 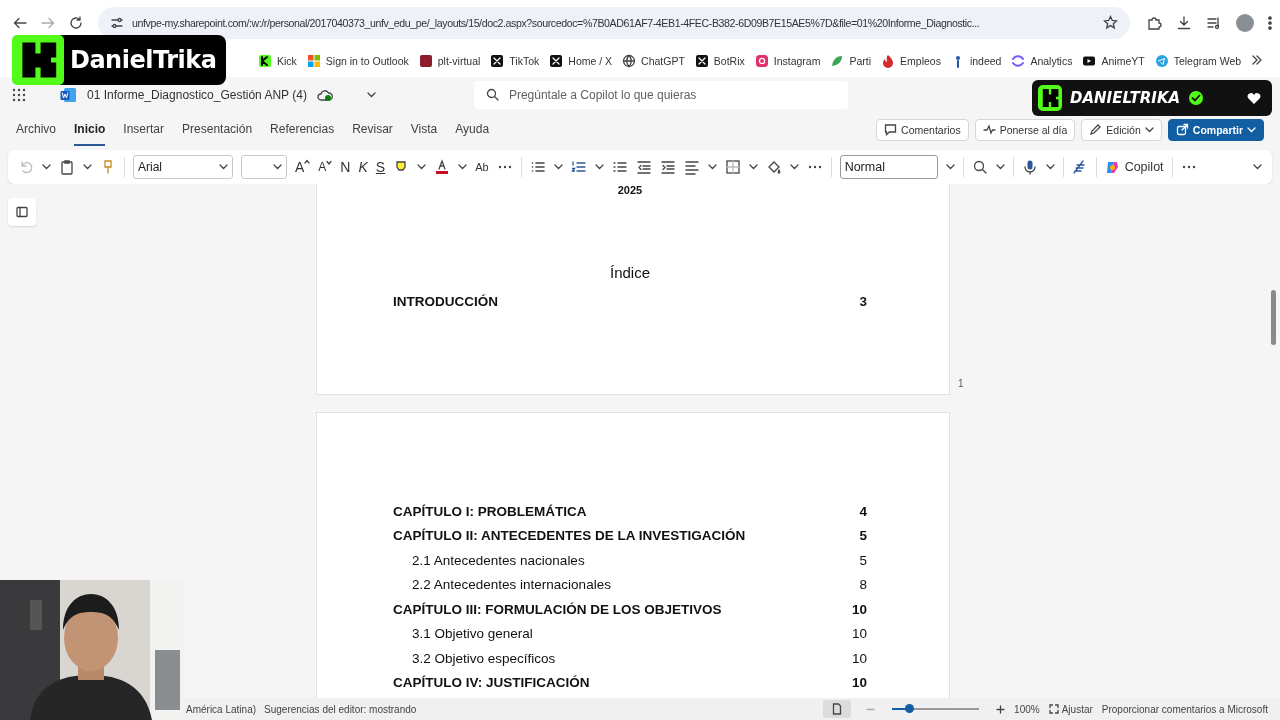 I want to click on bookmark: Sign in to Outlook, so click(x=357, y=61).